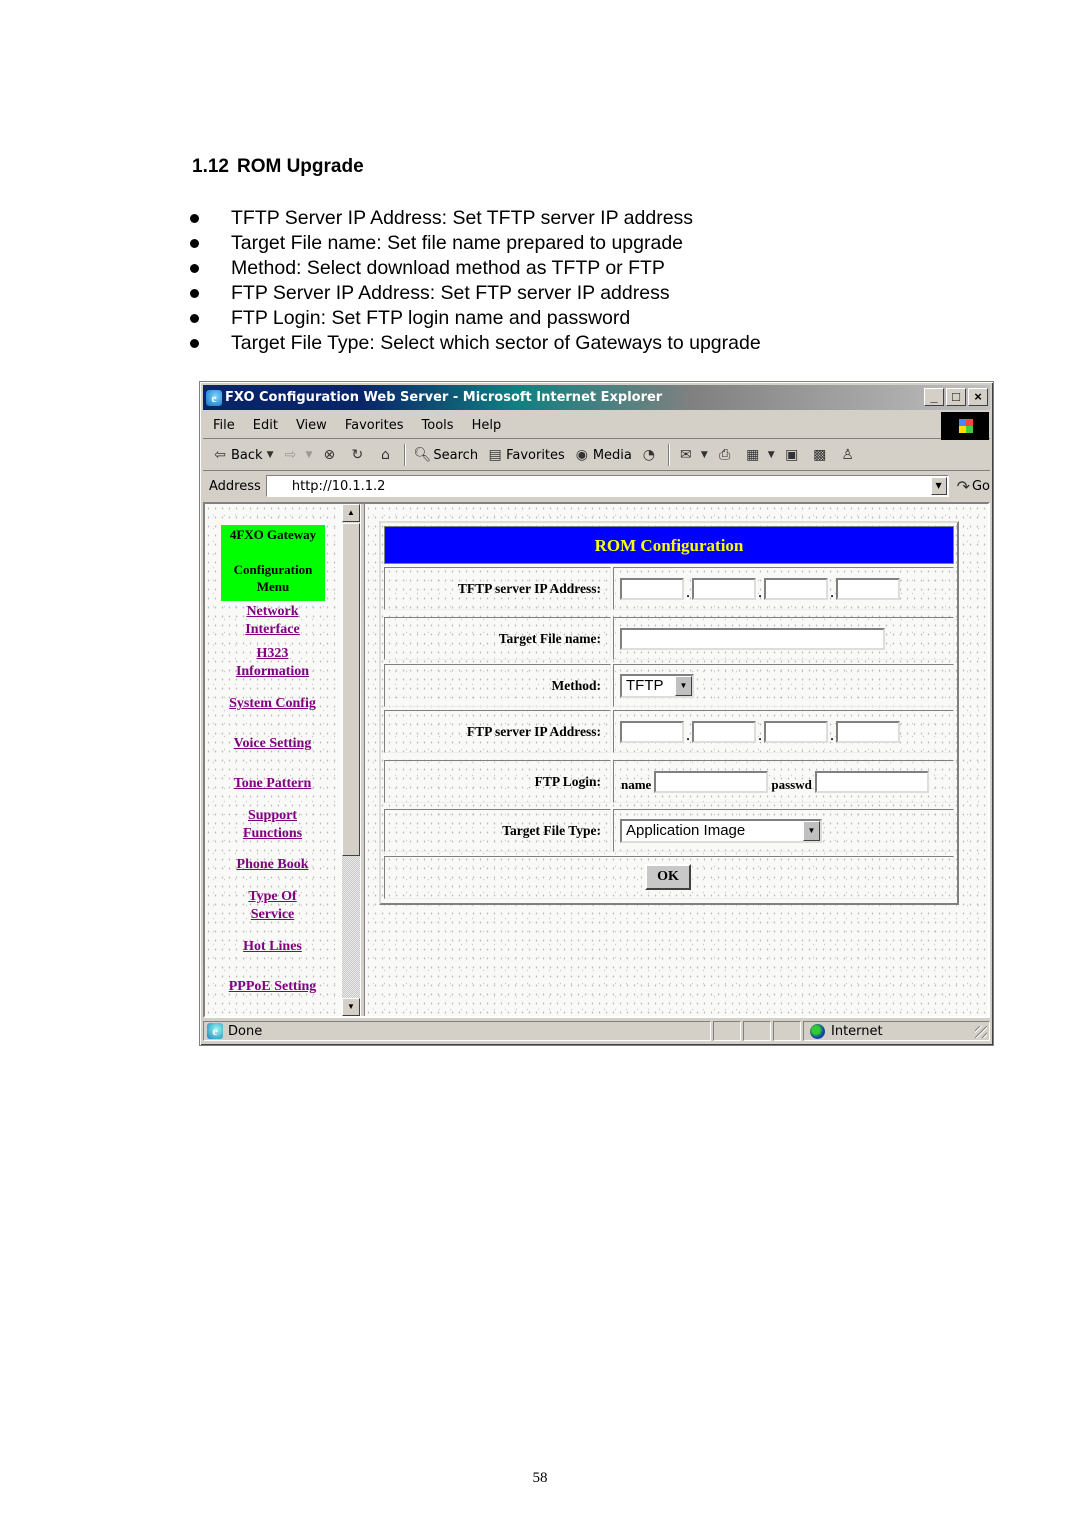  I want to click on ftp-ip-row: FTP server IP Address: . . ., so click(669, 731).